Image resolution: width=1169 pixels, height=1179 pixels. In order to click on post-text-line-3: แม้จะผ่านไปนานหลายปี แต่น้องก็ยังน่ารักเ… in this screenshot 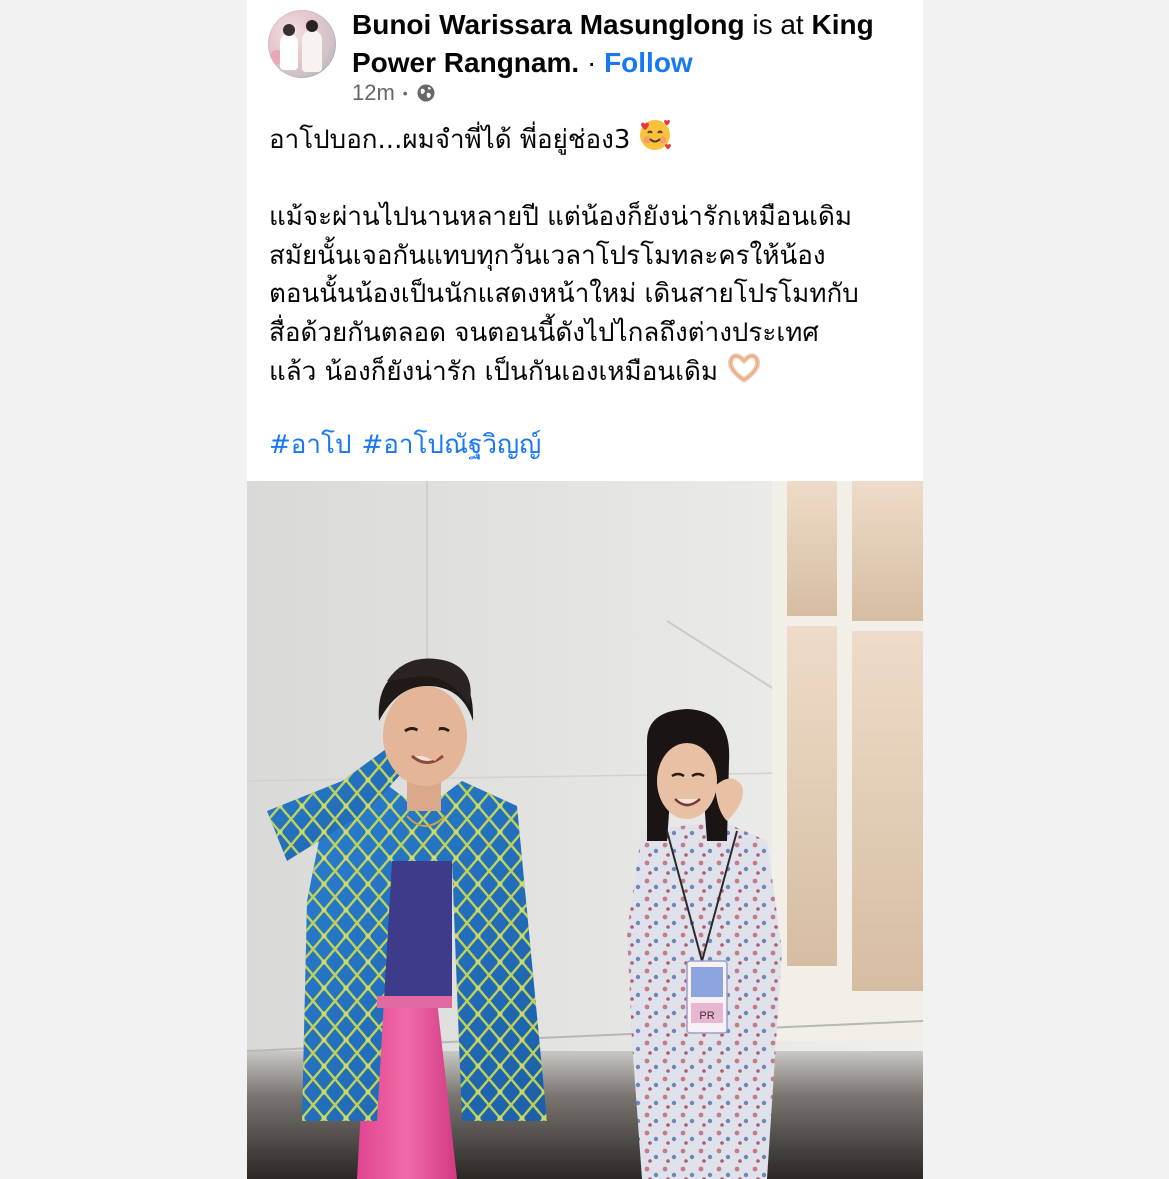, I will do `click(561, 217)`.